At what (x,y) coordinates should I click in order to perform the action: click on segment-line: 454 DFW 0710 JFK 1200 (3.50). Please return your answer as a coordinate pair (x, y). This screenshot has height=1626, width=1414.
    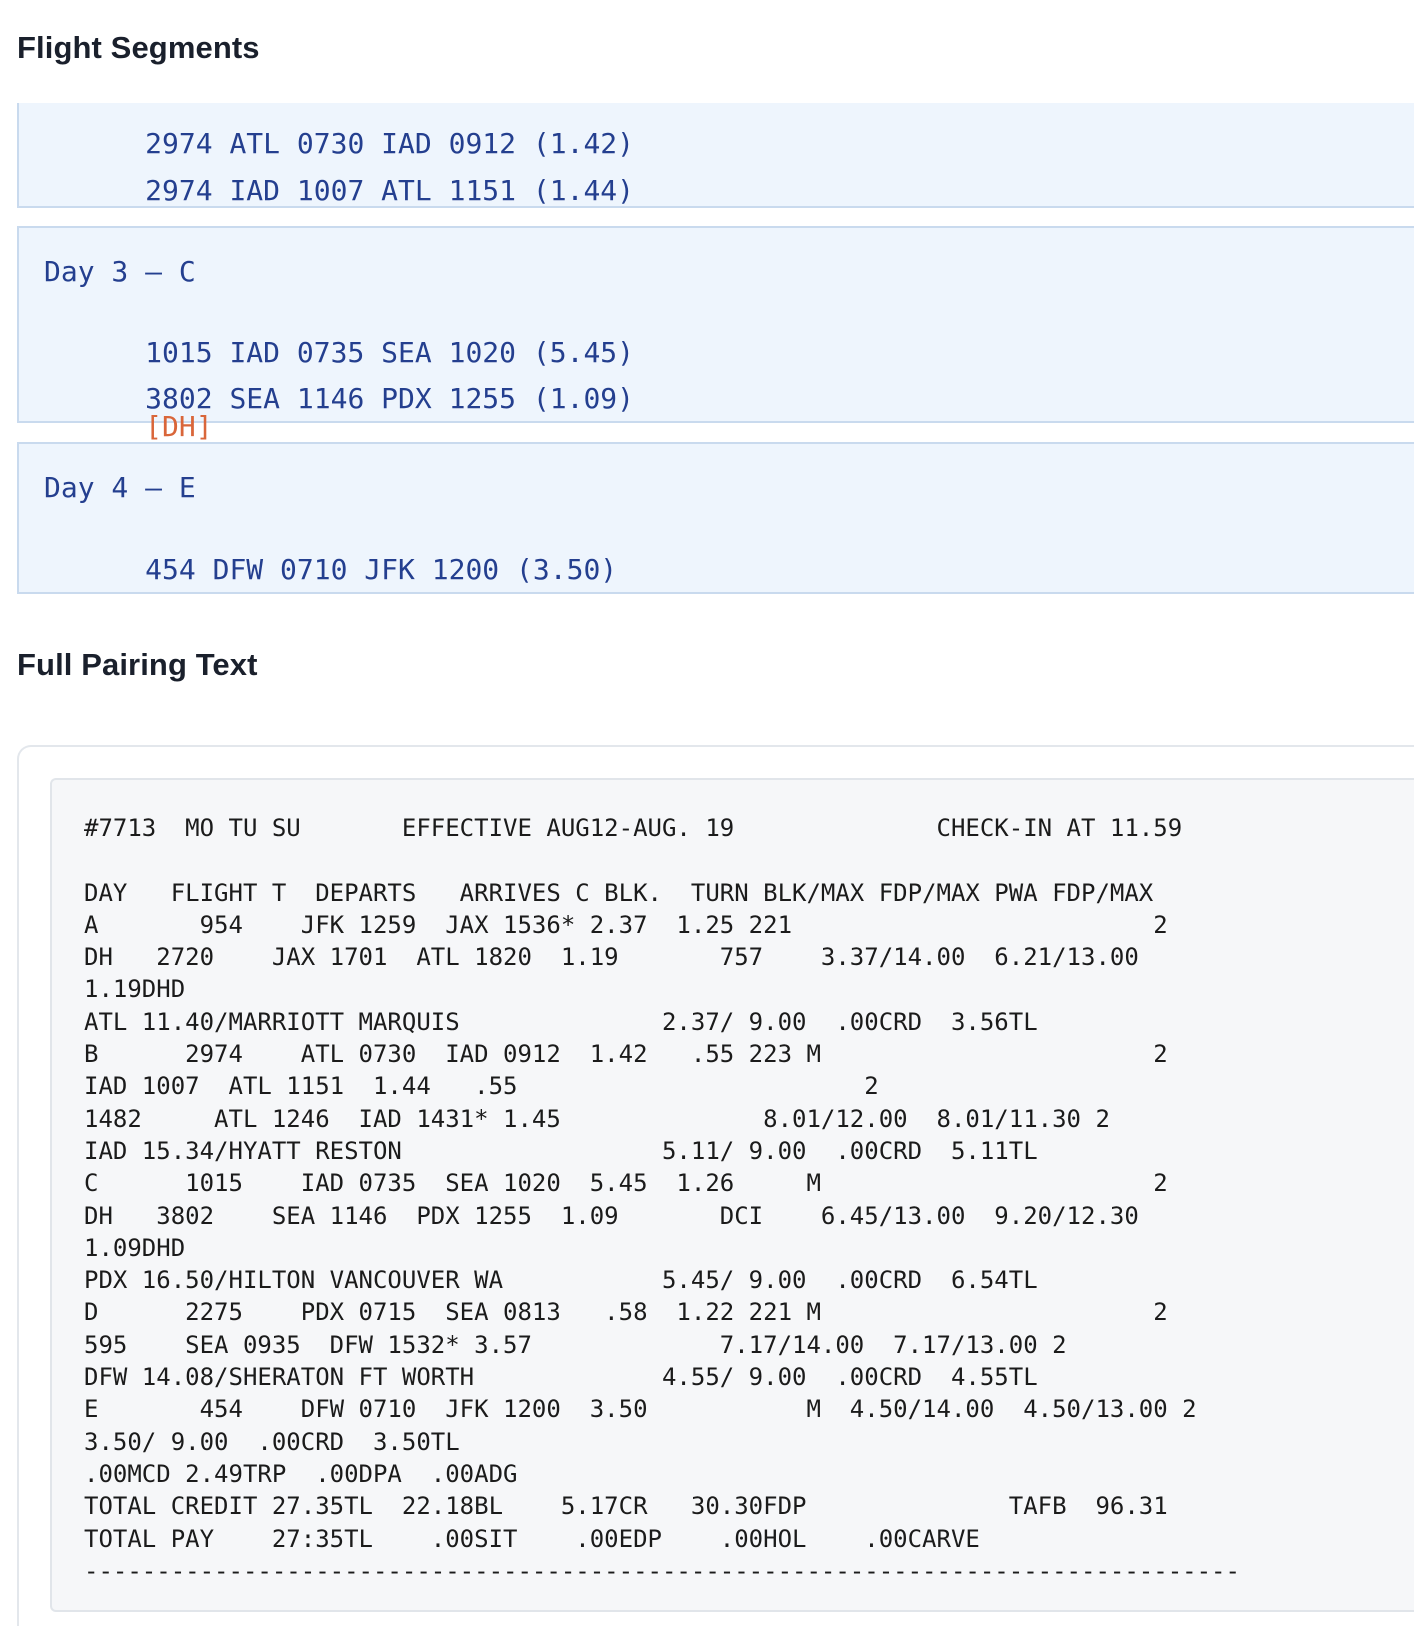
    Looking at the image, I should click on (330, 570).